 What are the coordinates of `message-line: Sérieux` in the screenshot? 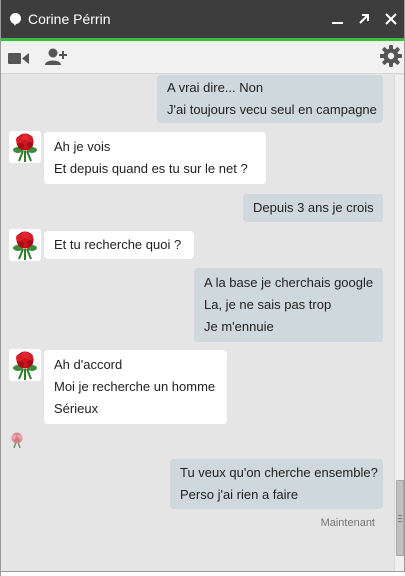 It's located at (76, 408).